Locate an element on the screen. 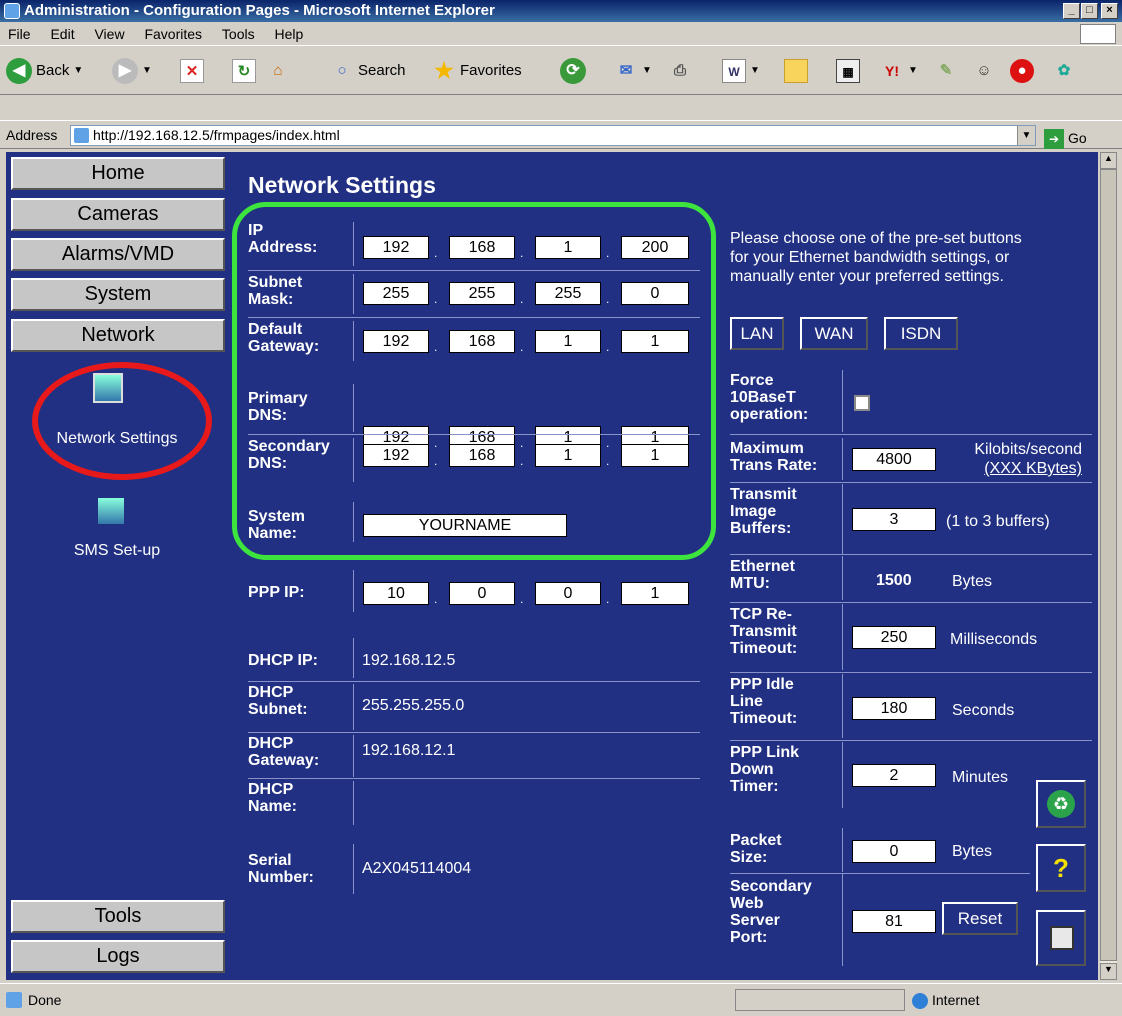 This screenshot has height=1016, width=1122. home-button: ⌂ is located at coordinates (278, 71).